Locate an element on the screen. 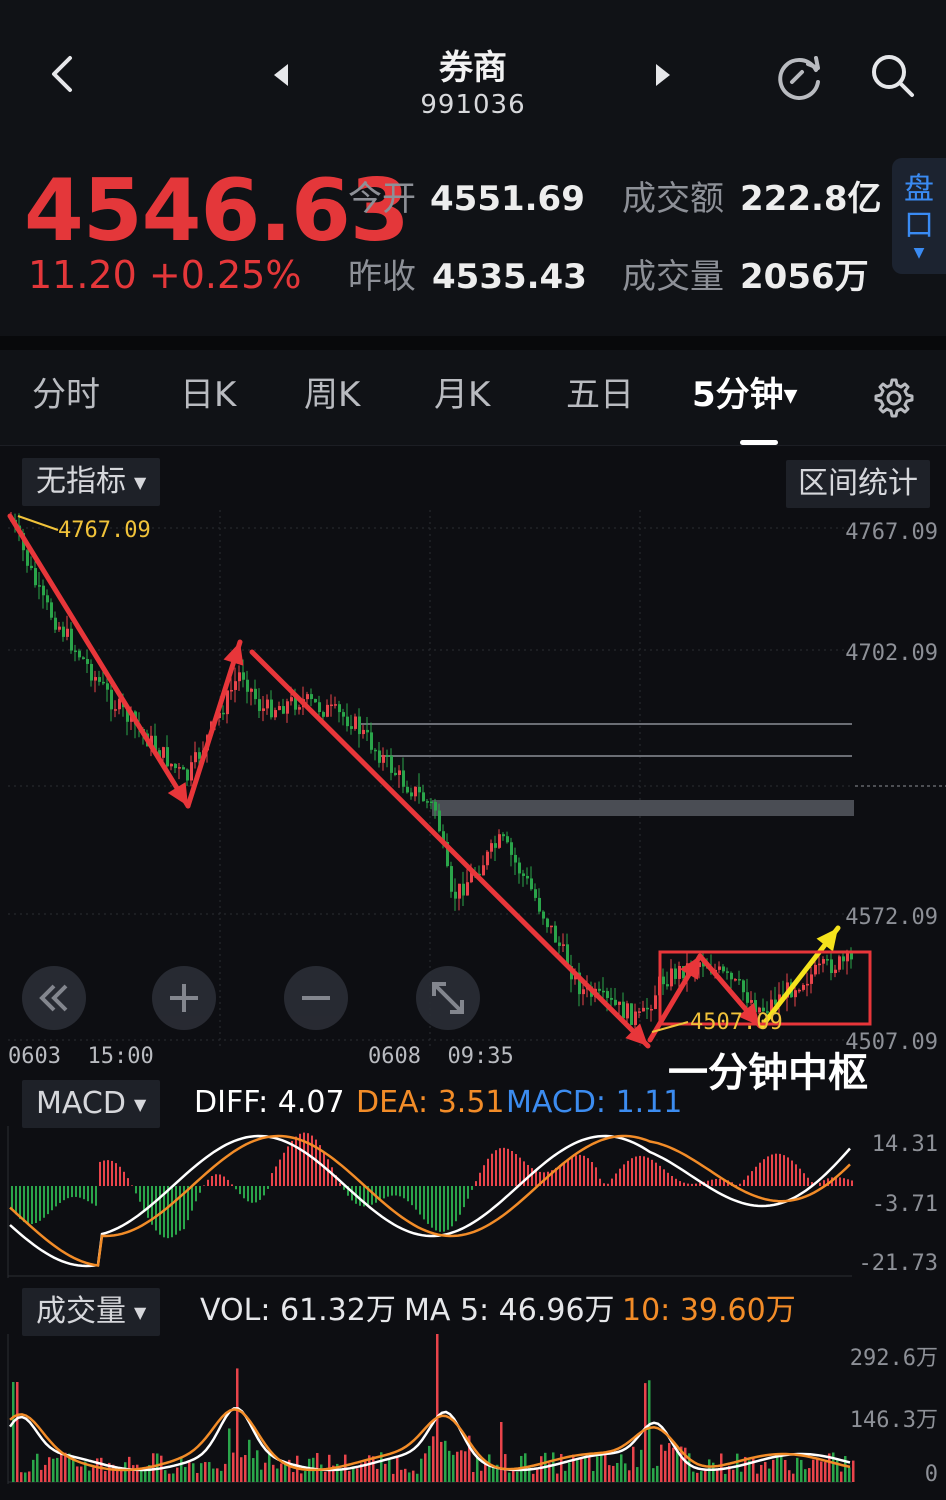  scroll-left-button is located at coordinates (54, 998).